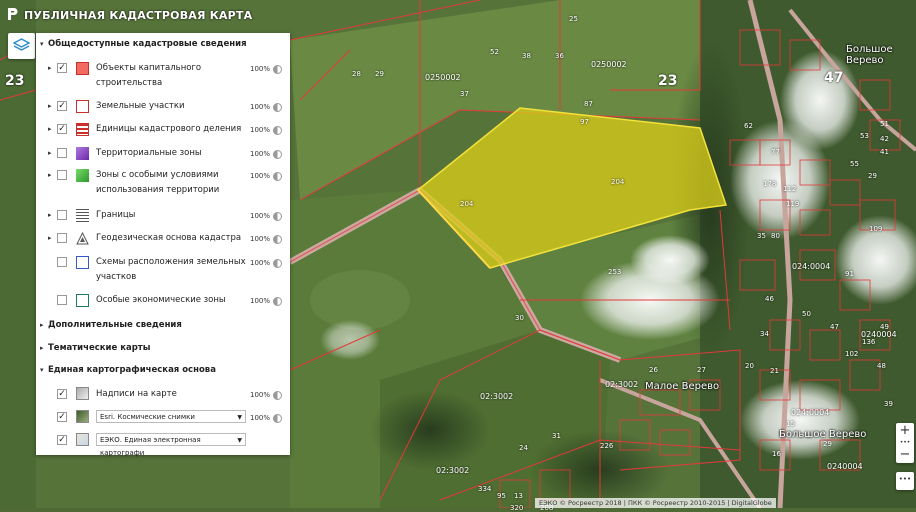 The image size is (916, 512). I want to click on basemap-row-satellite: ✓ Esri. Космические снимки ▼ 100%, so click(163, 417).